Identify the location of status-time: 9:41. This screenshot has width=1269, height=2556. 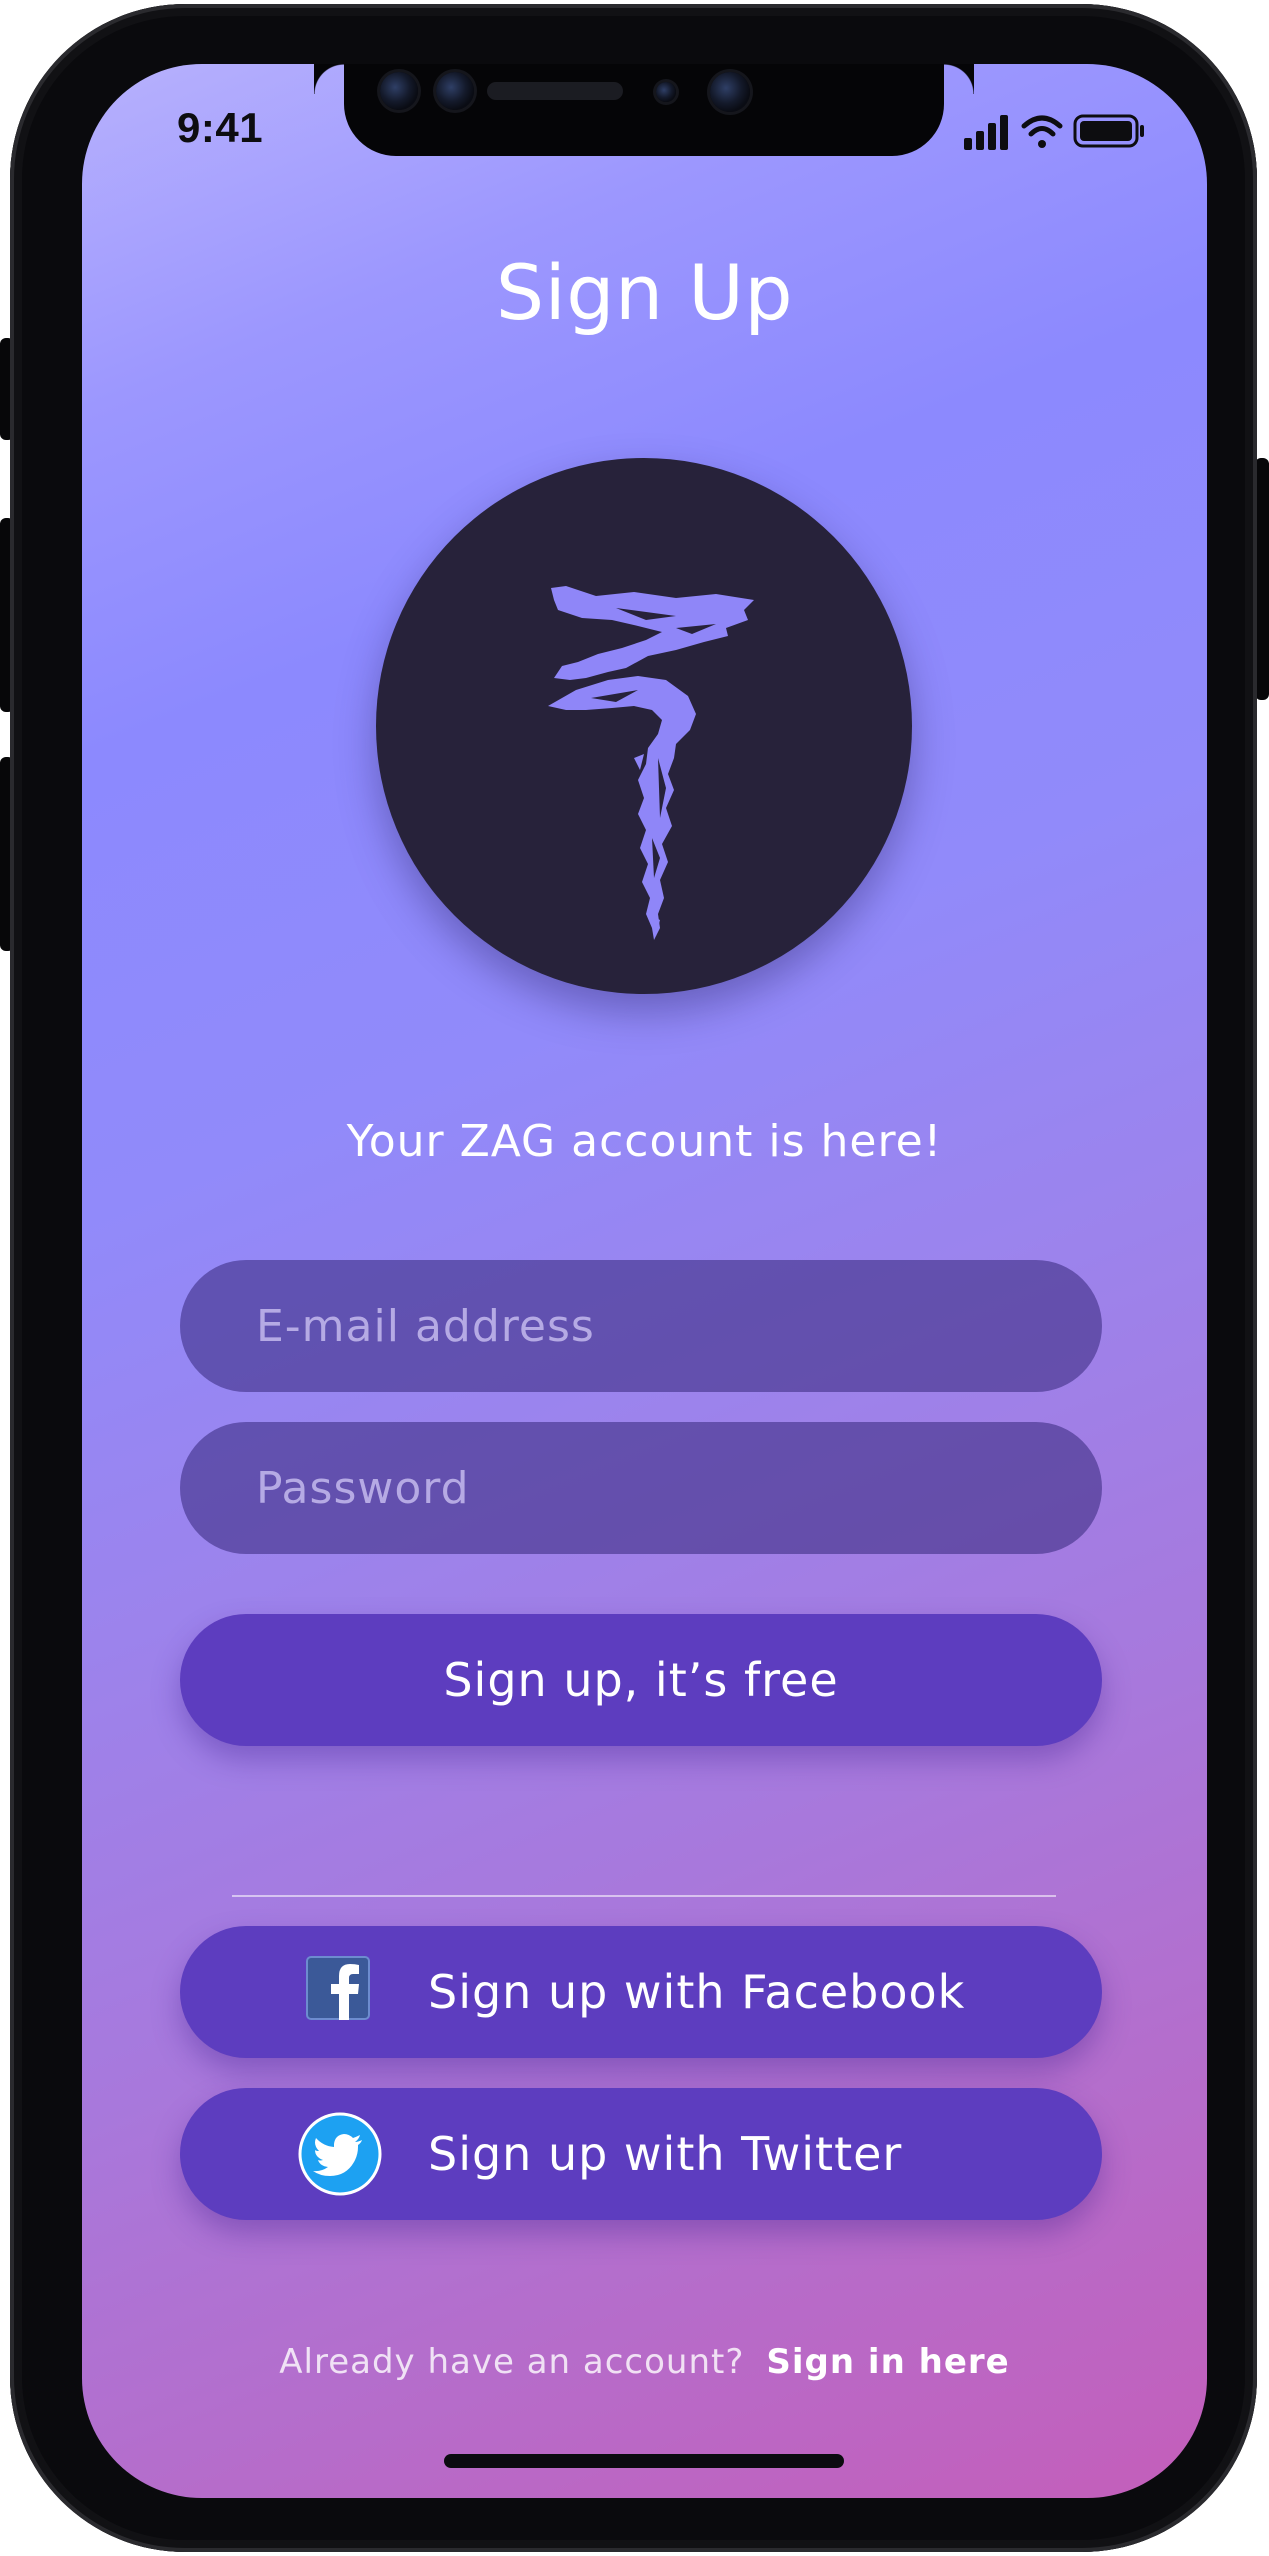
(220, 127).